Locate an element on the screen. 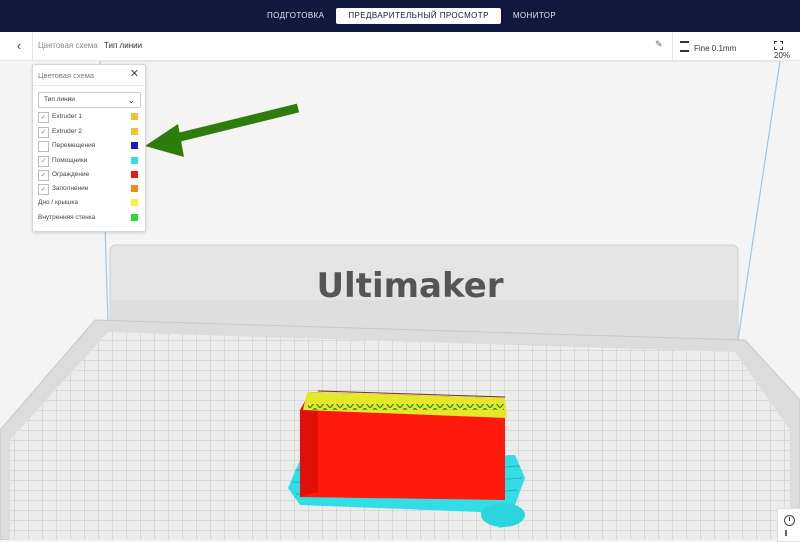 The height and width of the screenshot is (542, 800). legend-label: Дно / крышка is located at coordinates (58, 202).